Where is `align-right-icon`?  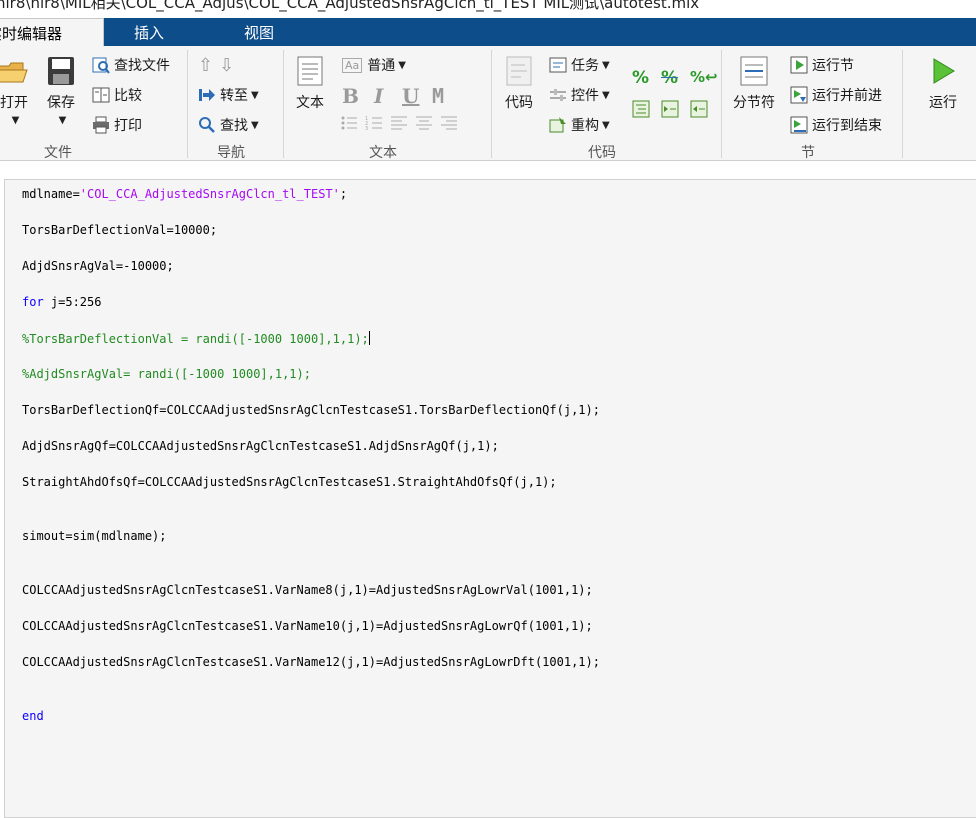 align-right-icon is located at coordinates (449, 123).